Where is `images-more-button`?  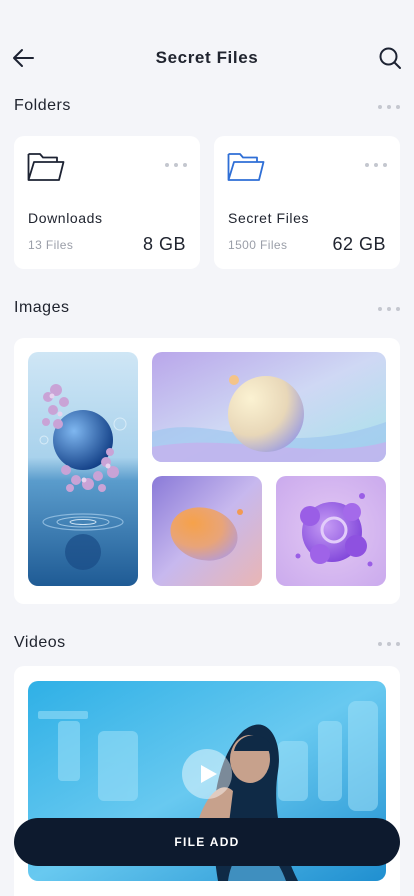
images-more-button is located at coordinates (389, 309).